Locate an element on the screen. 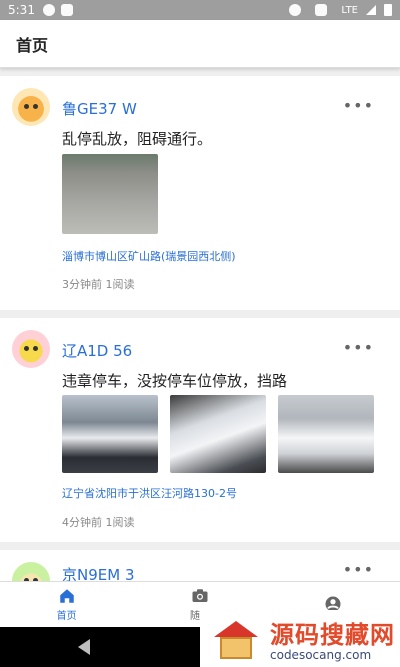  post-content: 乱停乱放，阻碍通行。 is located at coordinates (137, 139).